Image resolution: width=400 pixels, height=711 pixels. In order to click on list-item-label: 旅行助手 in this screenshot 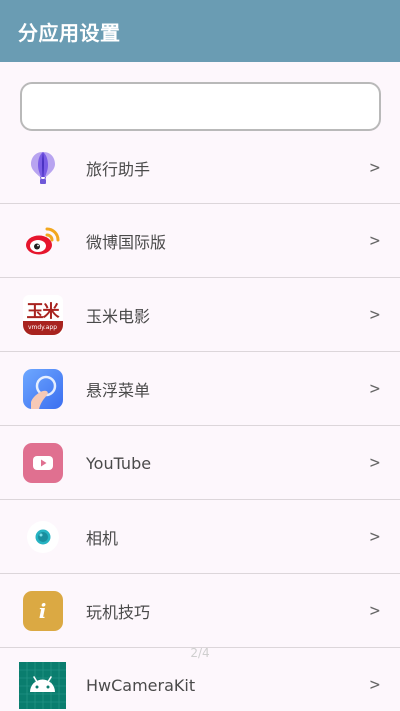, I will do `click(118, 169)`.